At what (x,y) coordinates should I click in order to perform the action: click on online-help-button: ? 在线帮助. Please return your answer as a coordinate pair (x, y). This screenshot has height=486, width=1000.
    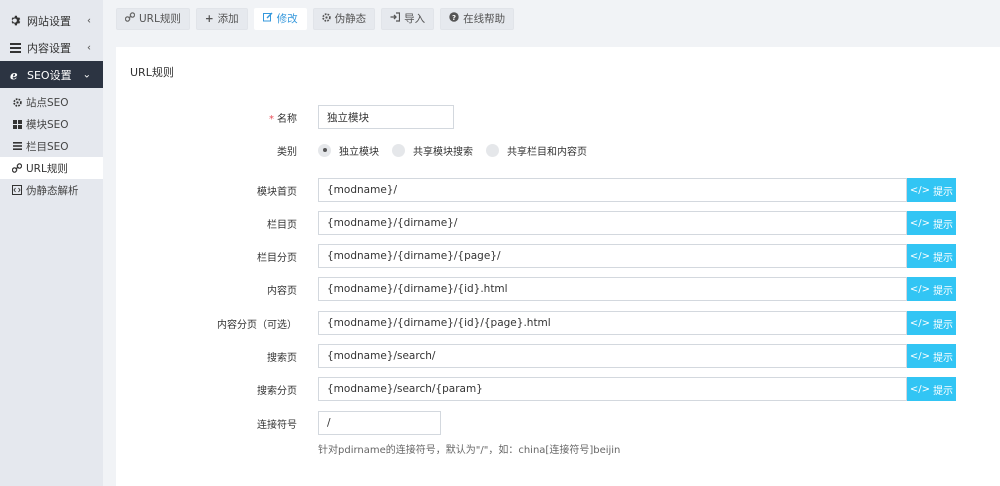
    Looking at the image, I should click on (477, 18).